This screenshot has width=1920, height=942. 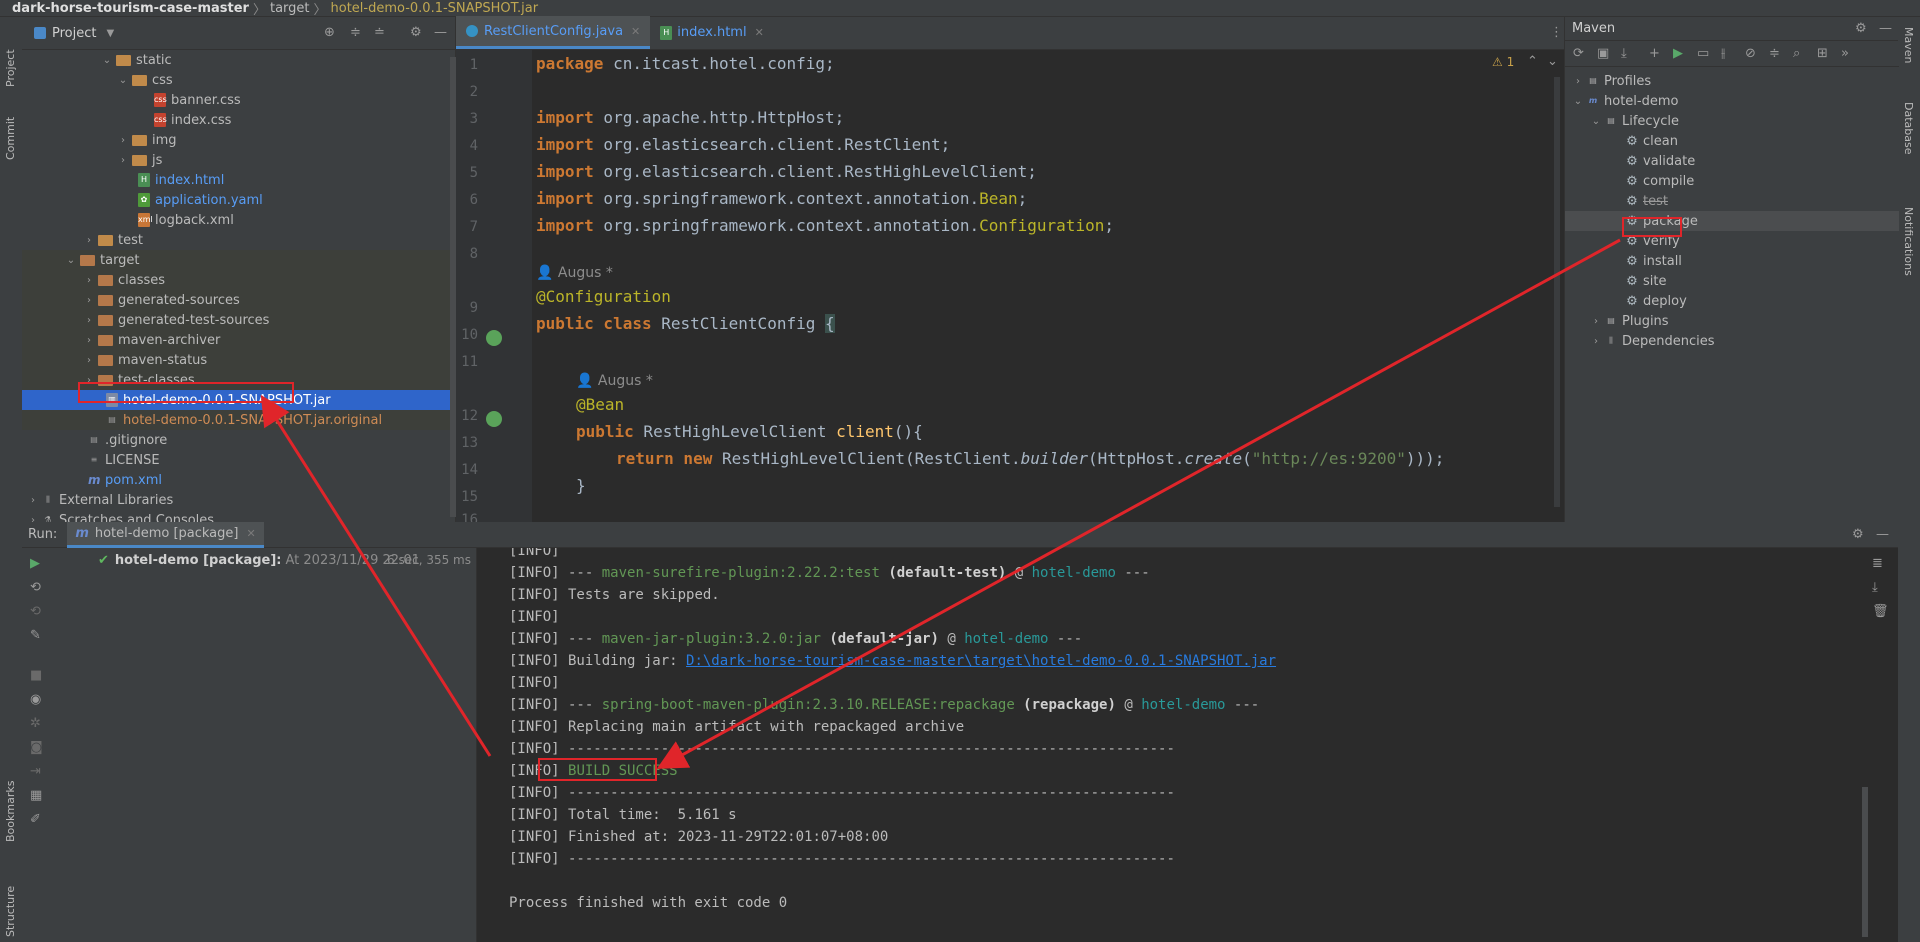 What do you see at coordinates (238, 200) in the screenshot?
I see `tree-item-application-yaml: ✿ application.yaml` at bounding box center [238, 200].